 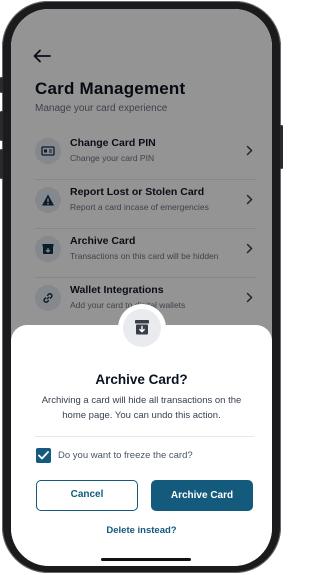 I want to click on power-button, so click(x=281, y=147).